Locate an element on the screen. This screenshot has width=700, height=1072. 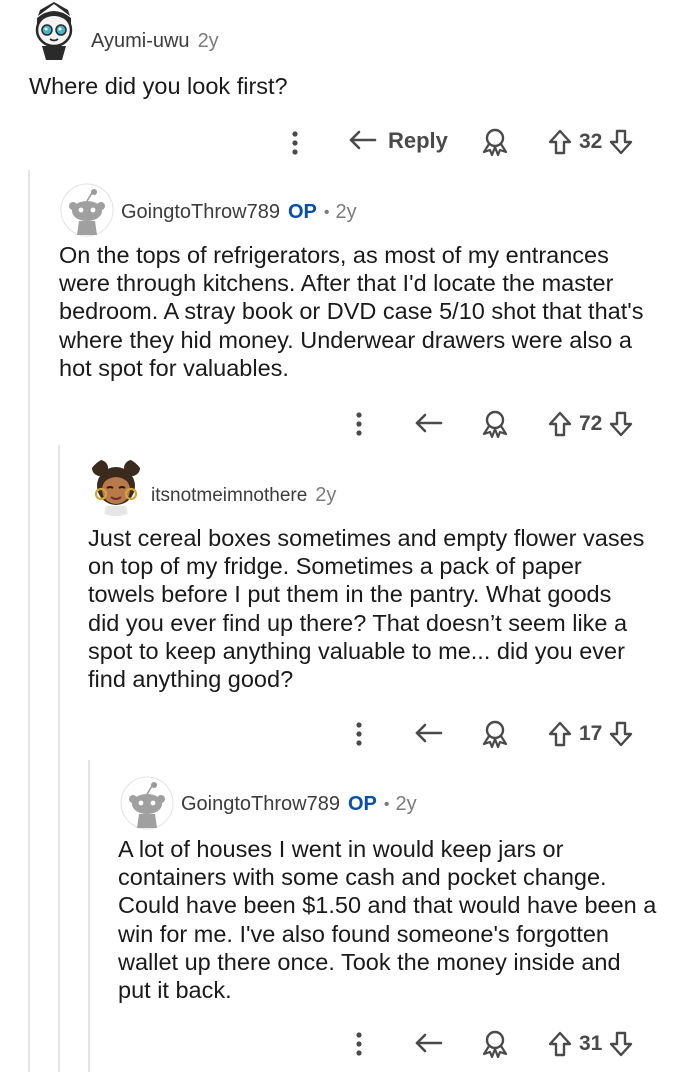
vote-count: 31 is located at coordinates (591, 1043).